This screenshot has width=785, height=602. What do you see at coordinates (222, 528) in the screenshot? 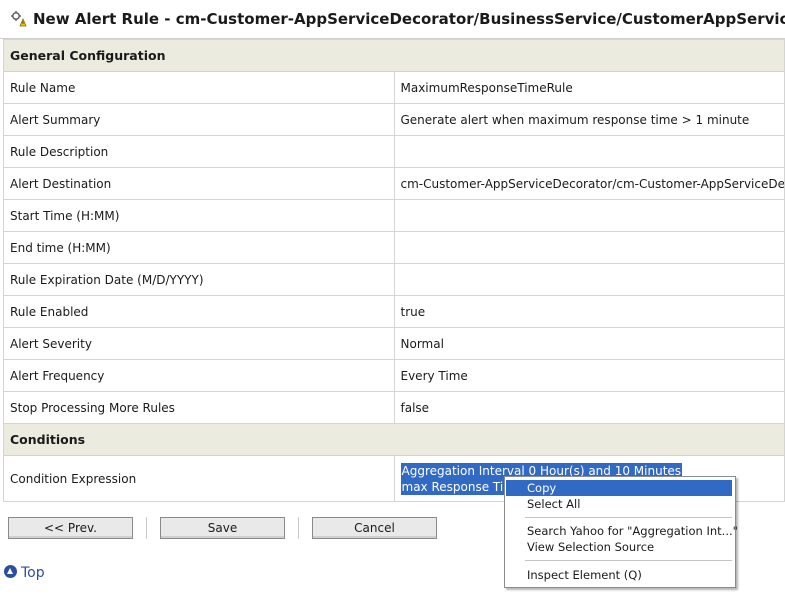
I see `save-button: Save` at bounding box center [222, 528].